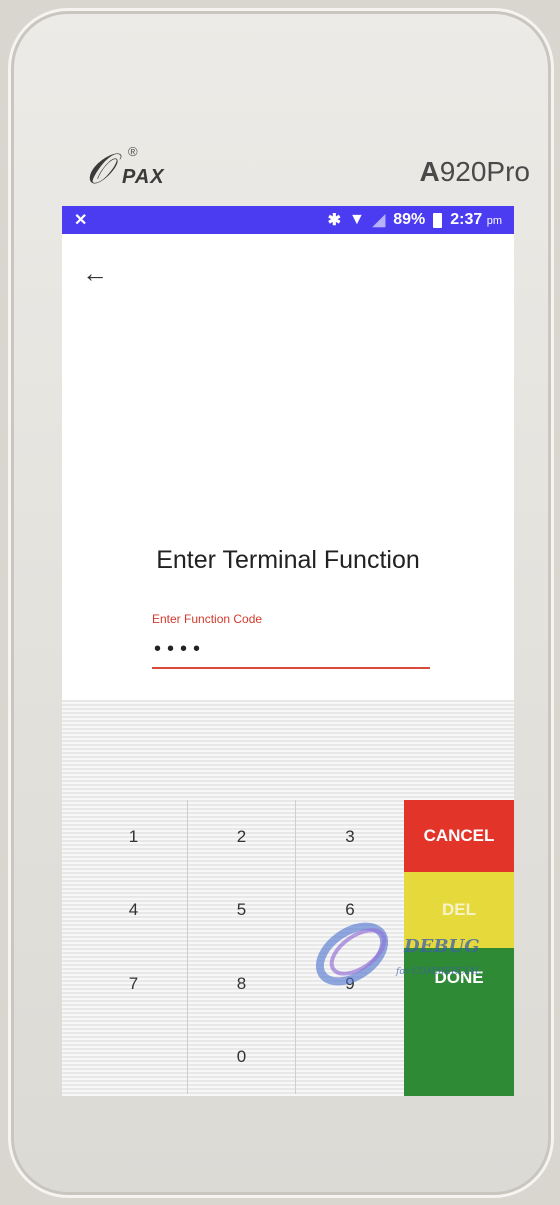  Describe the element at coordinates (357, 219) in the screenshot. I see `wifi-icon: ▼` at that location.